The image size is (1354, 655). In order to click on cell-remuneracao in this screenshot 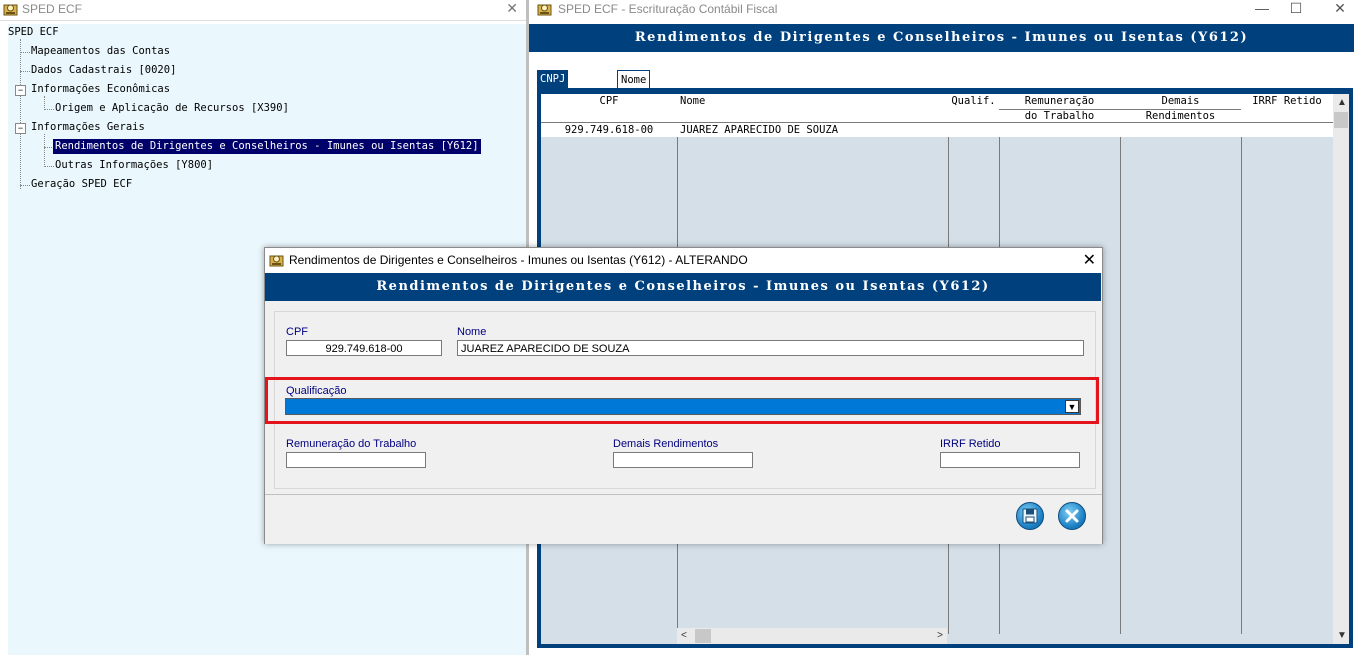, I will do `click(1060, 130)`.